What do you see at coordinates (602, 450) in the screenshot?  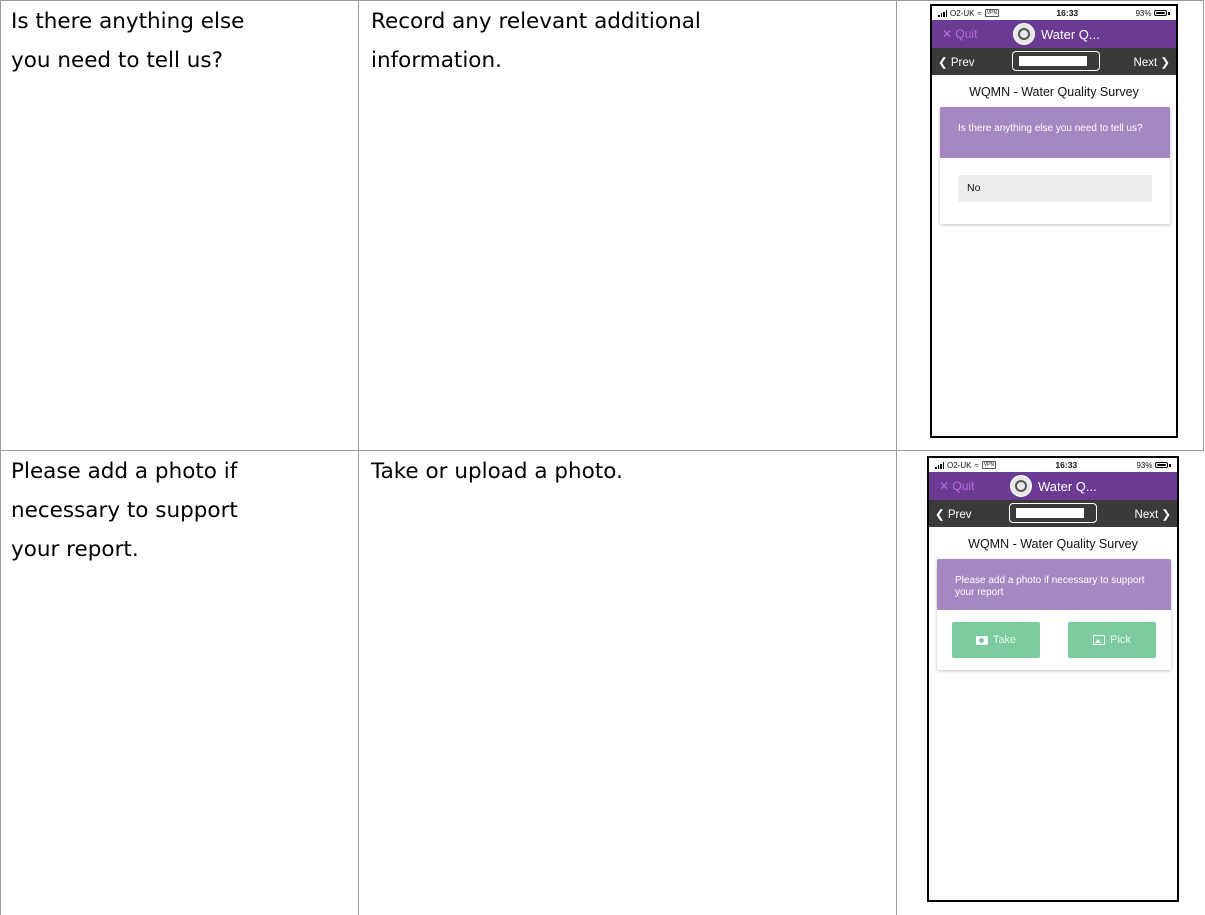 I see `table-row-divider` at bounding box center [602, 450].